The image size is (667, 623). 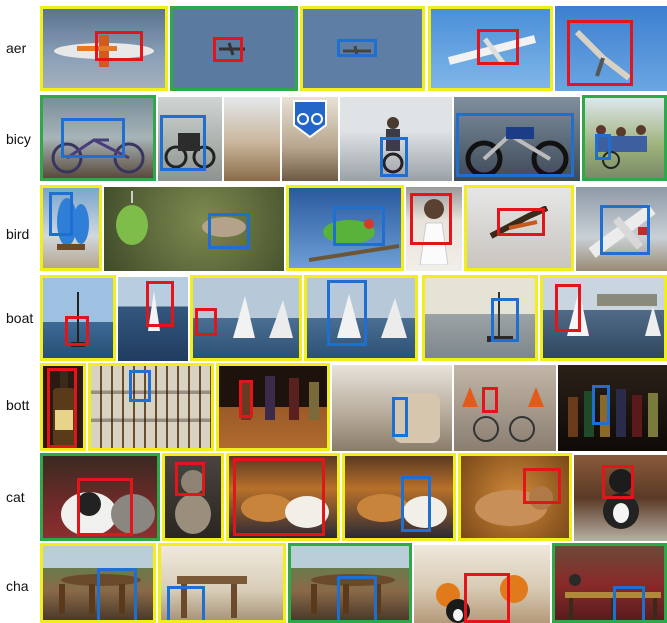 What do you see at coordinates (18, 405) in the screenshot?
I see `row-label-bott: bott` at bounding box center [18, 405].